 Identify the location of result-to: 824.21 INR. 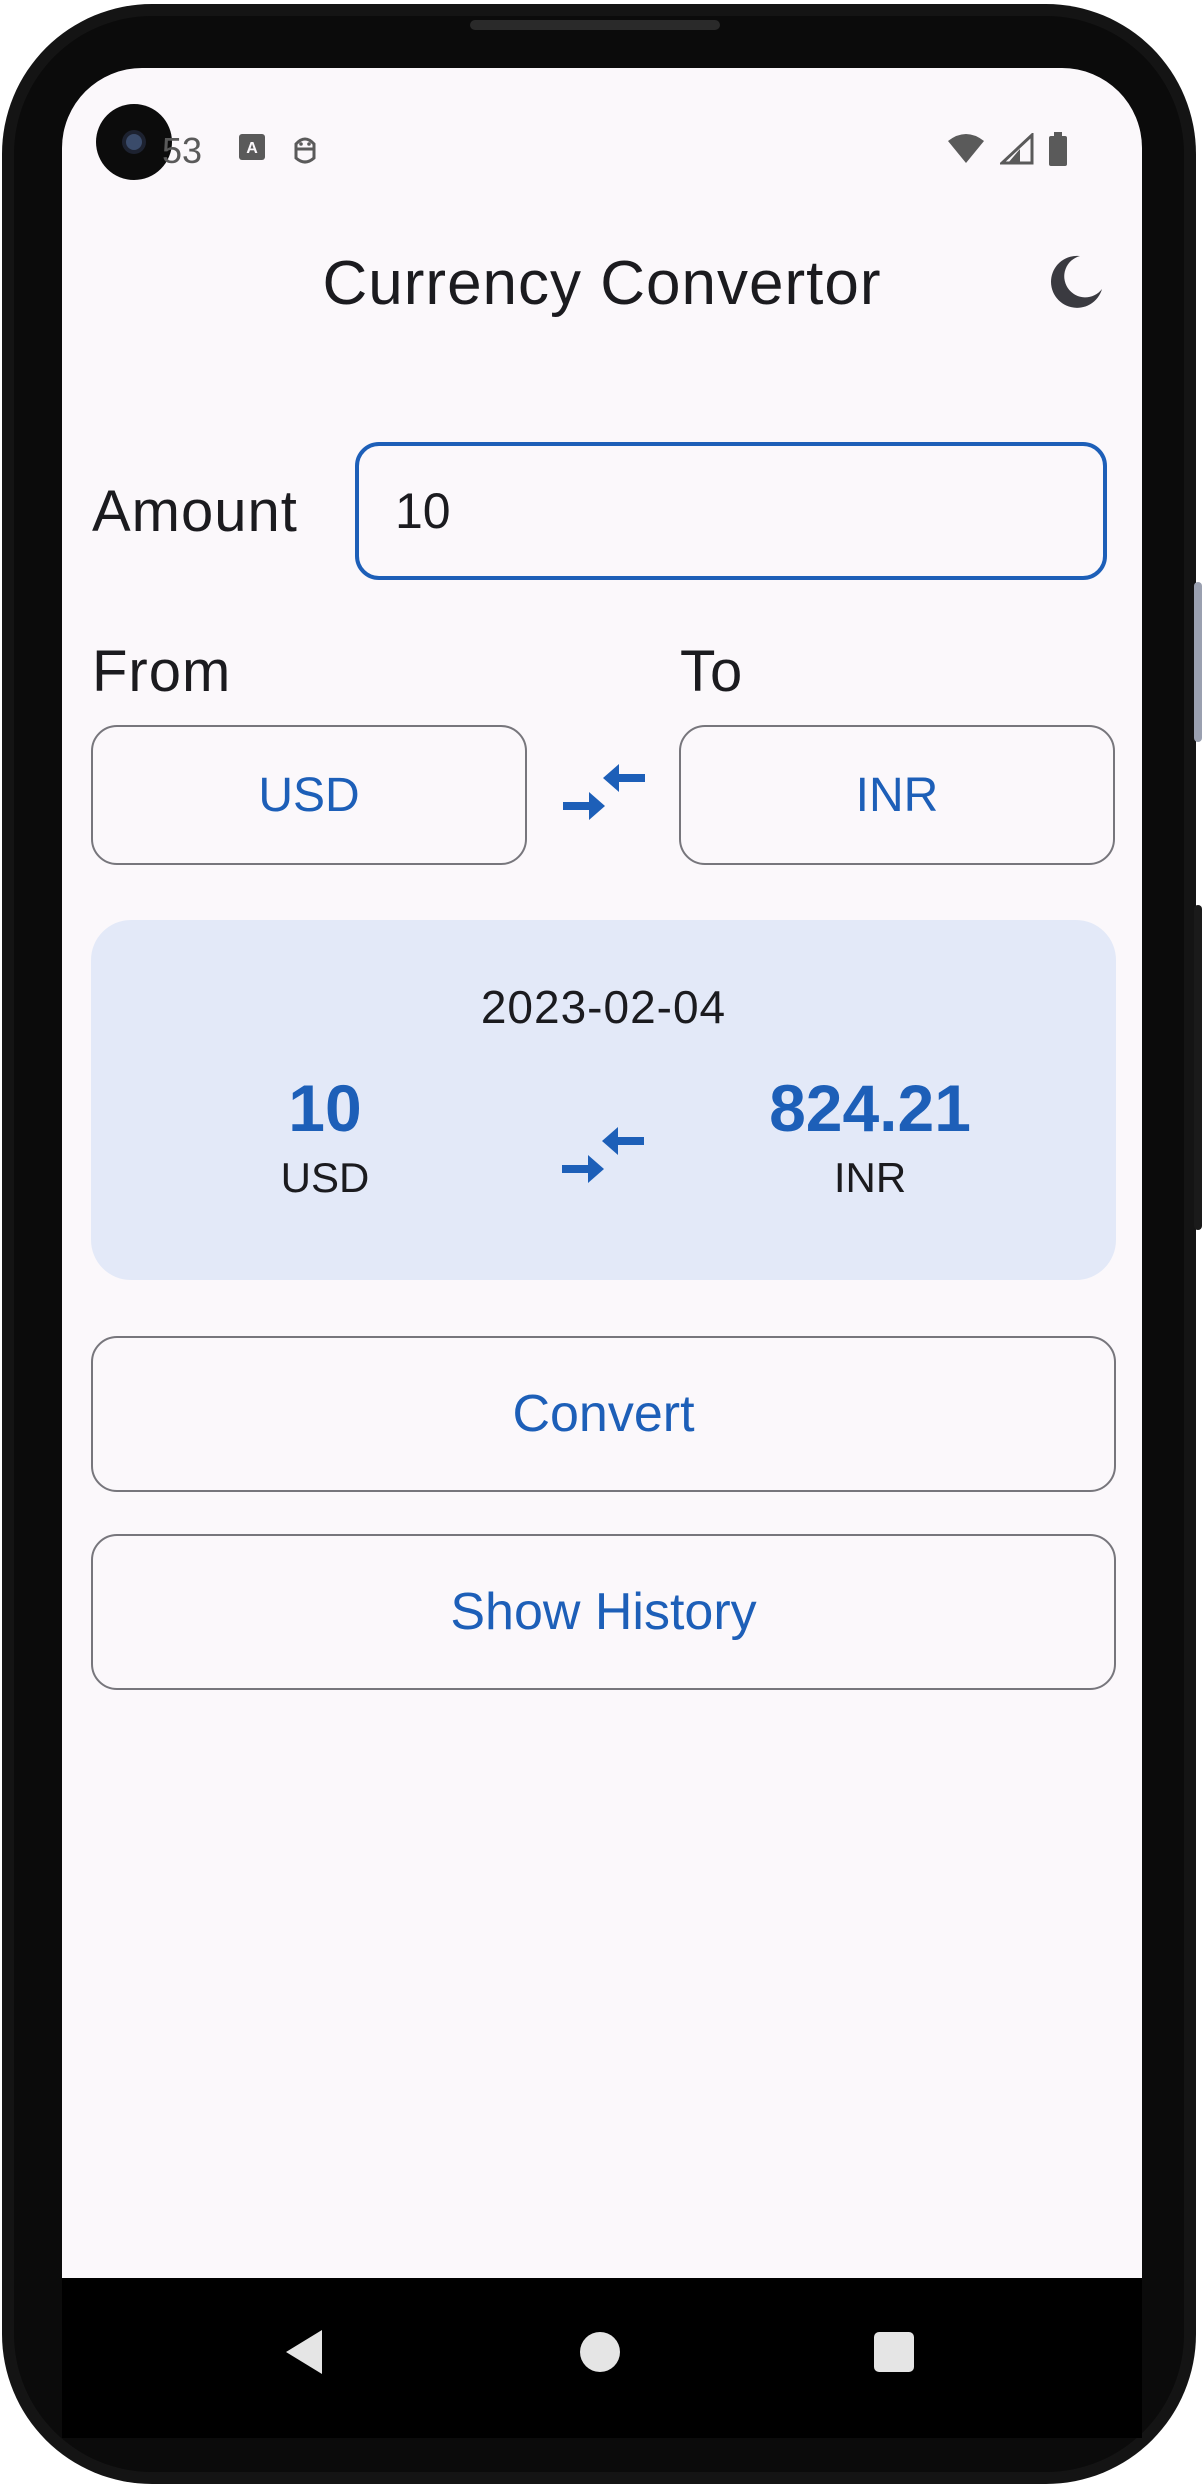
(870, 1136).